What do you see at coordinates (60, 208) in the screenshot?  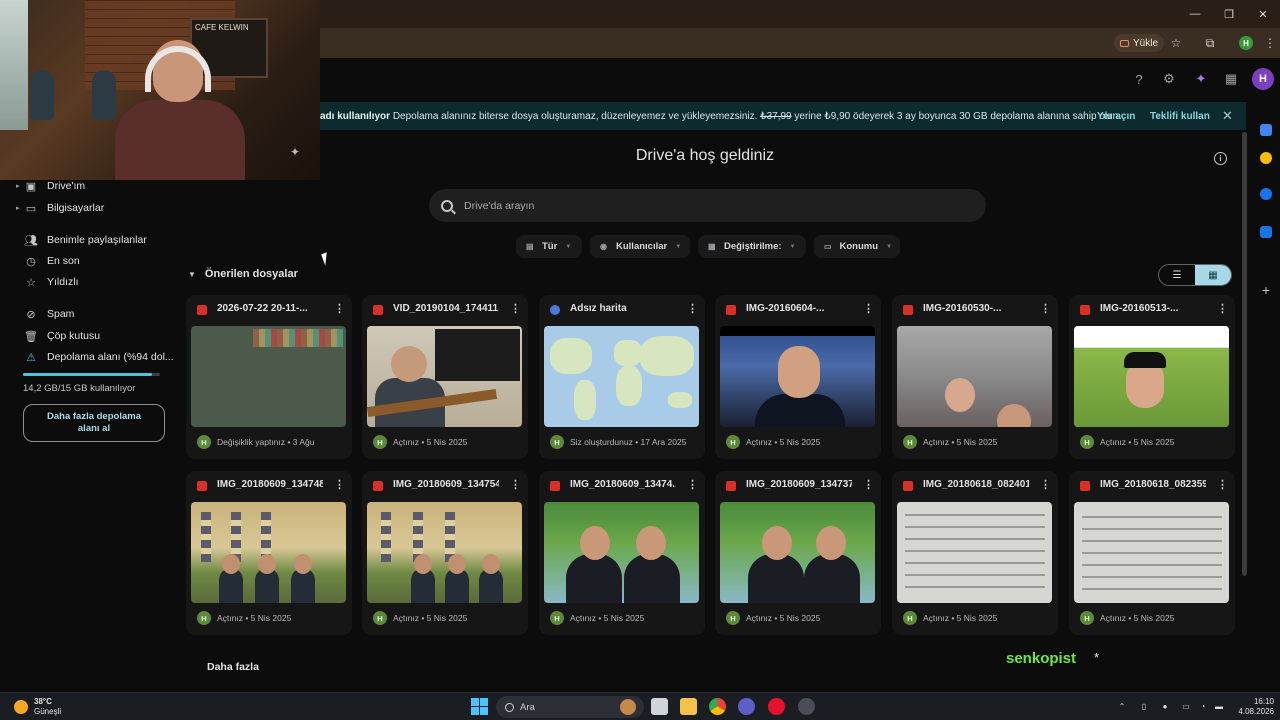 I see `sidebar-item-computers: ▸ ▭ Bilgisayarlar` at bounding box center [60, 208].